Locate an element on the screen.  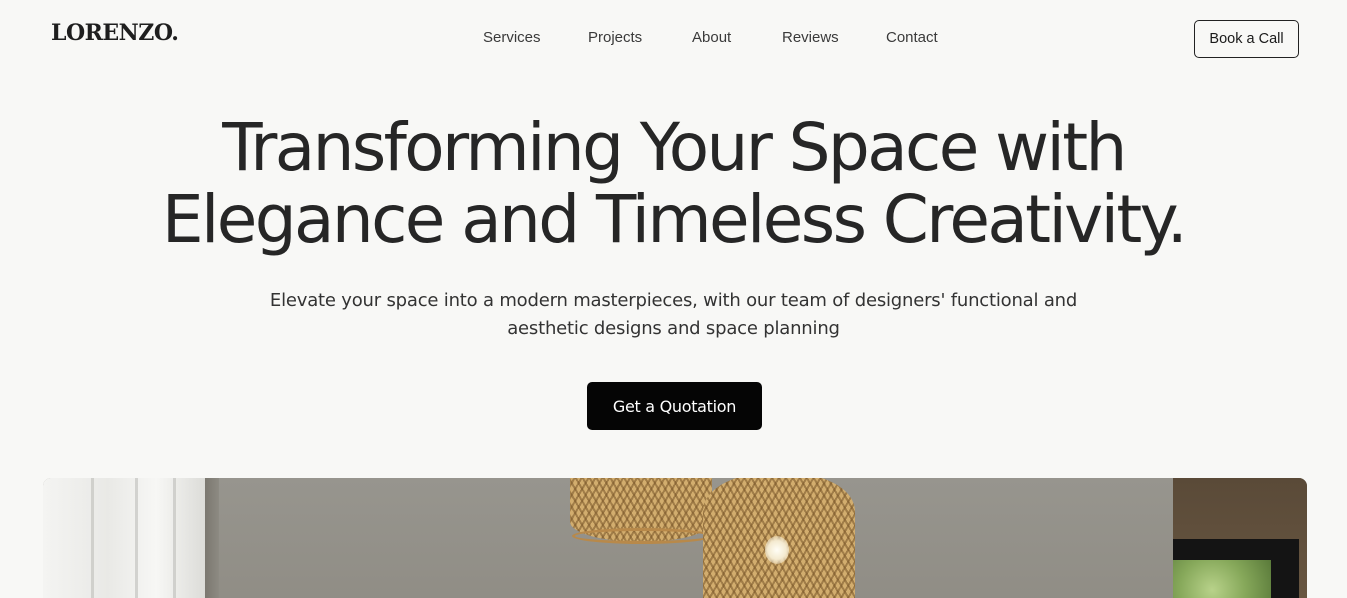
window-view is located at coordinates (1222, 579).